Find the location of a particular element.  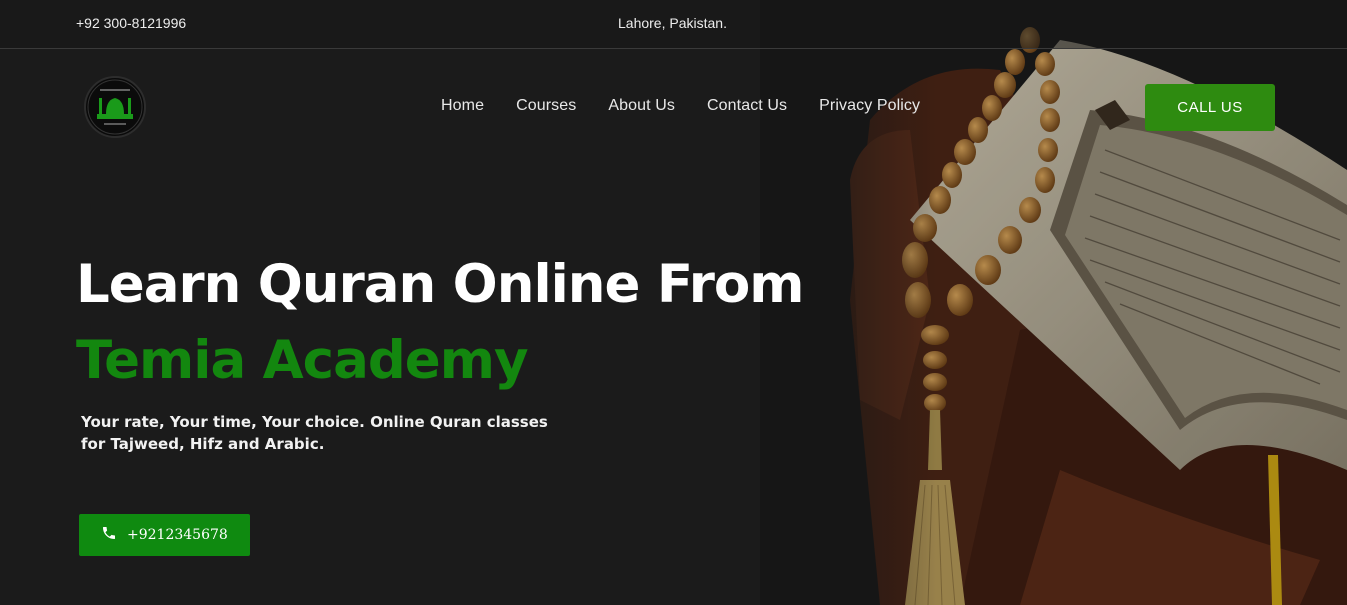

top-bar: +92 300-8121996 Lahore, Pakistan. is located at coordinates (673, 24).